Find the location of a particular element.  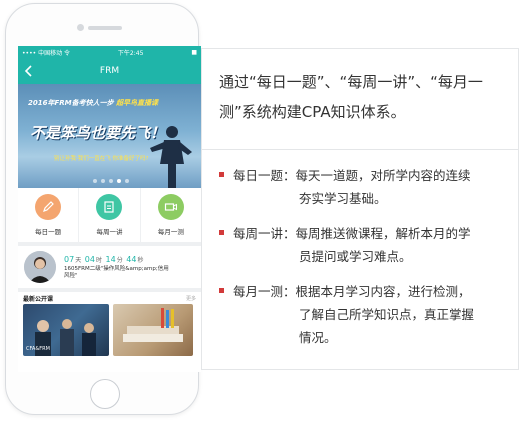

banner-headline-highlight: 超早鸟直播课 is located at coordinates (137, 103).